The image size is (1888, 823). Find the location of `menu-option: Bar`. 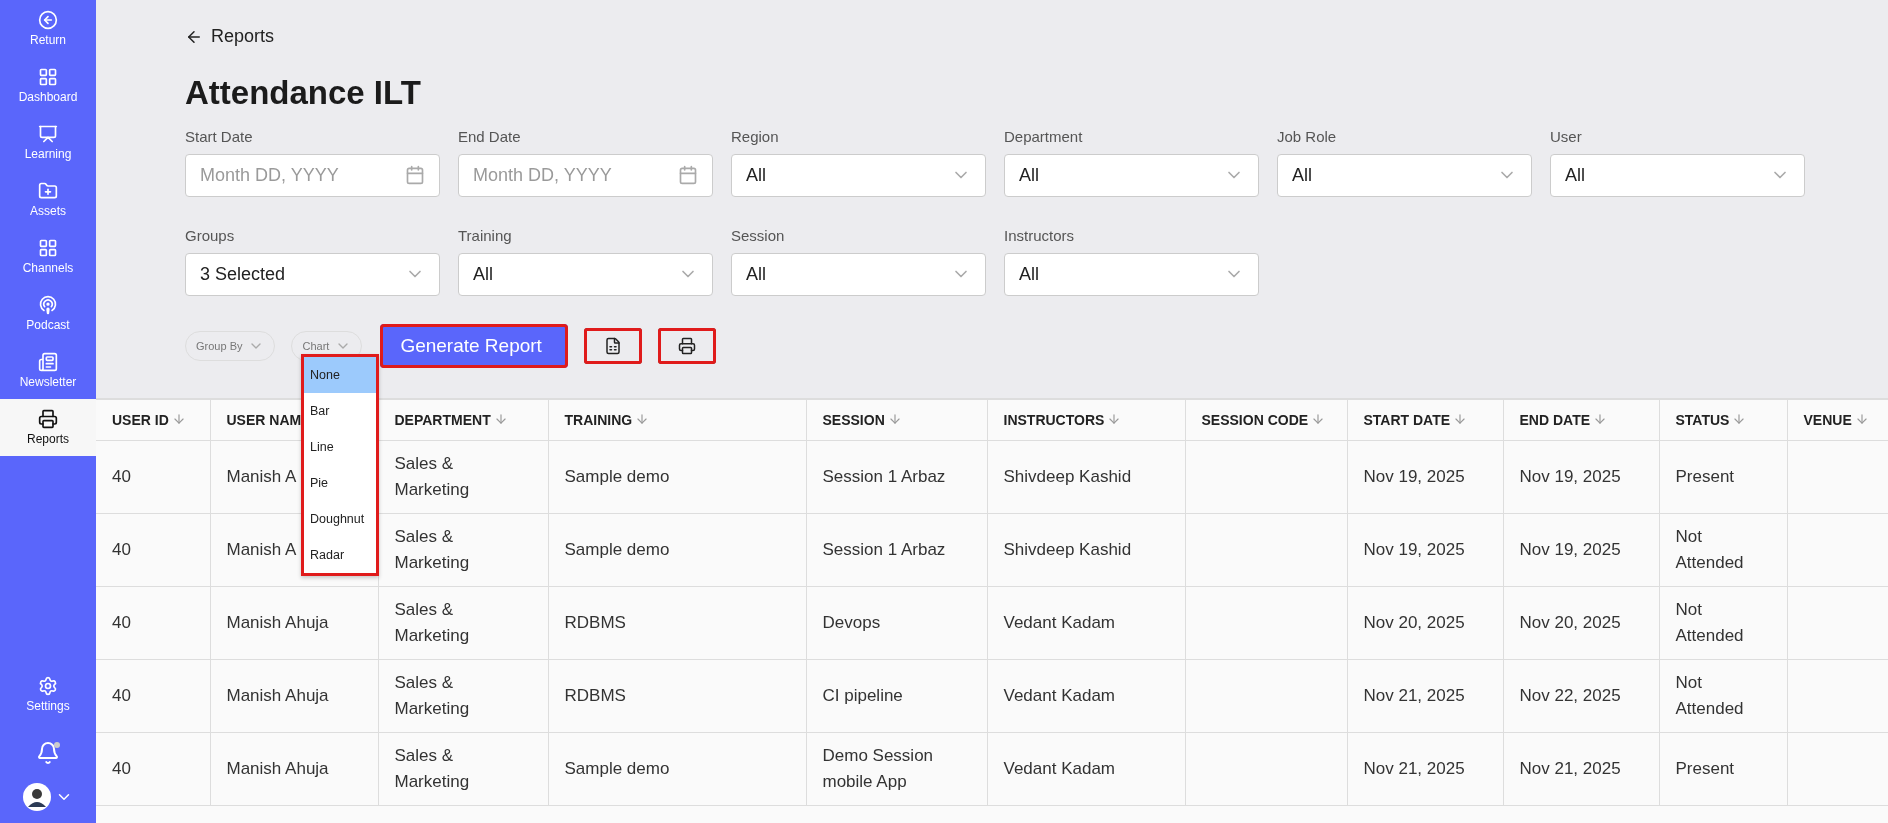

menu-option: Bar is located at coordinates (340, 410).